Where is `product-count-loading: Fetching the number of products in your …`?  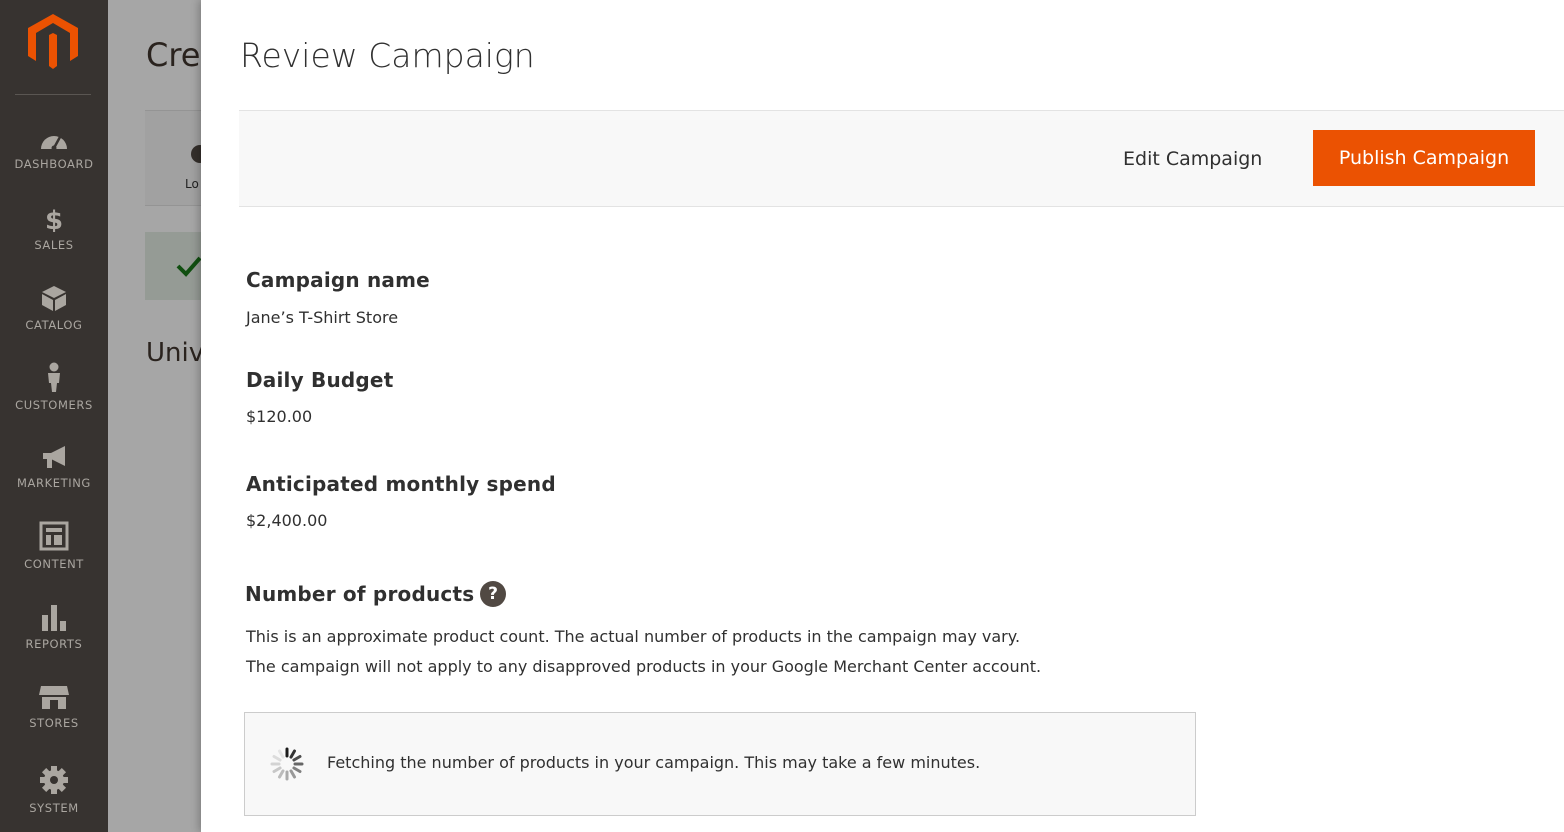
product-count-loading: Fetching the number of products in your … is located at coordinates (720, 764).